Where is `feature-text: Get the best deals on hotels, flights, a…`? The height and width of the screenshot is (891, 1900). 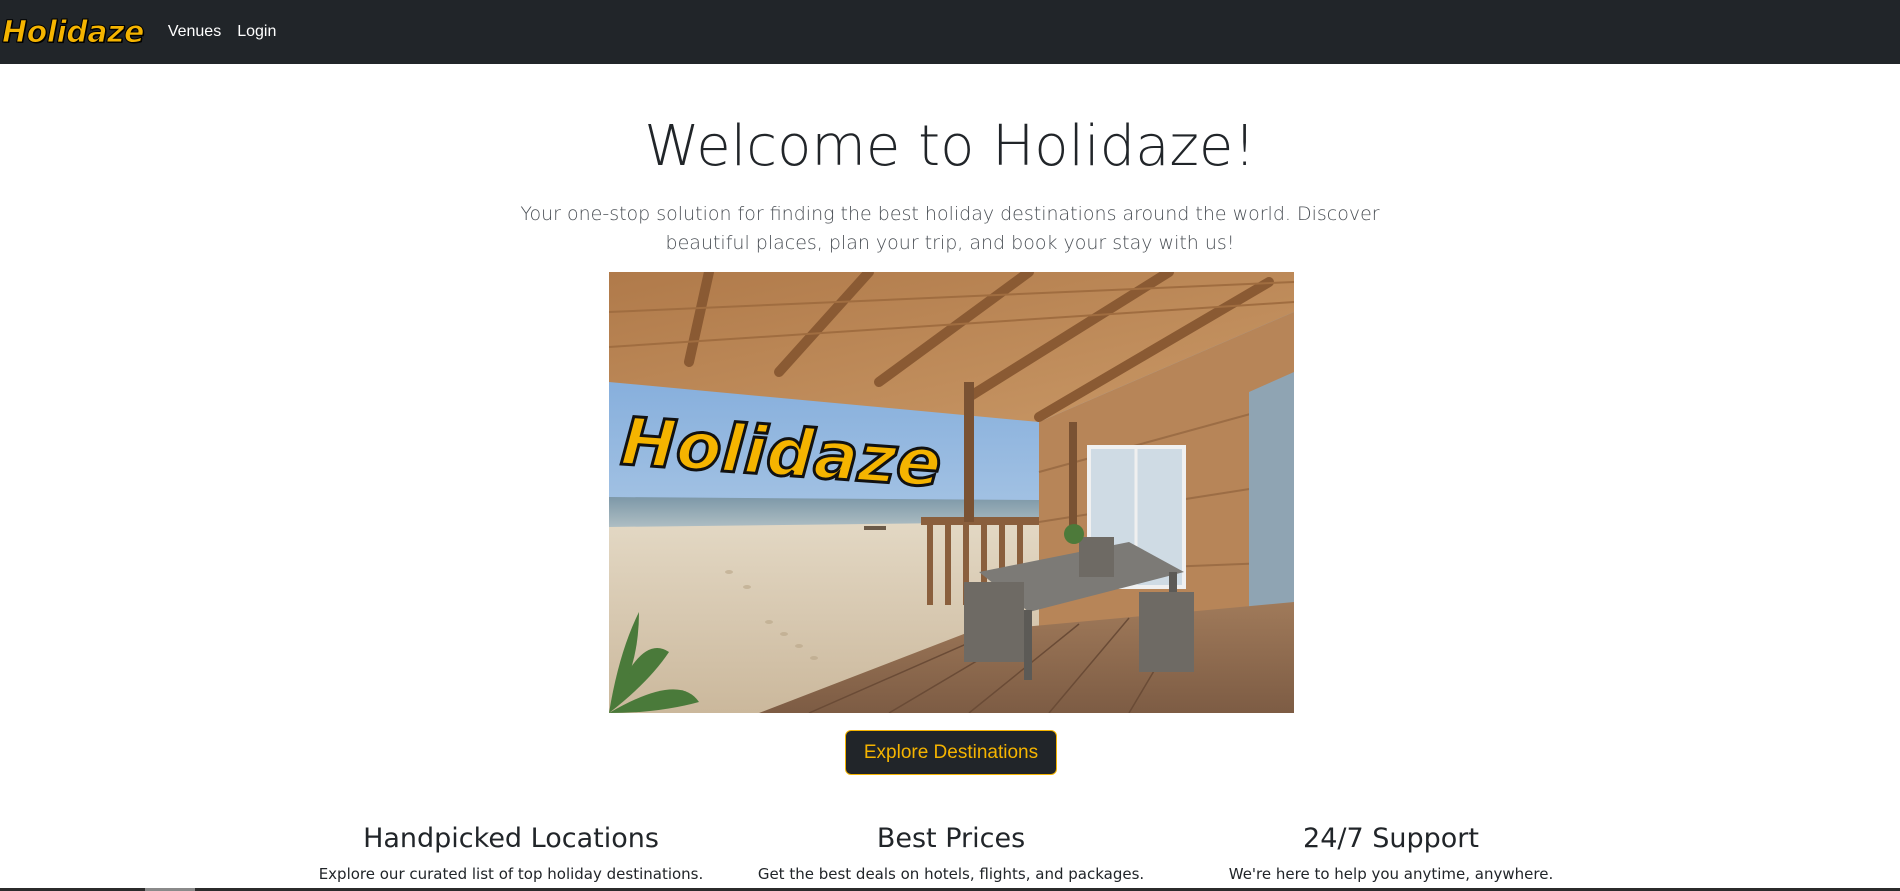 feature-text: Get the best deals on hotels, flights, a… is located at coordinates (951, 874).